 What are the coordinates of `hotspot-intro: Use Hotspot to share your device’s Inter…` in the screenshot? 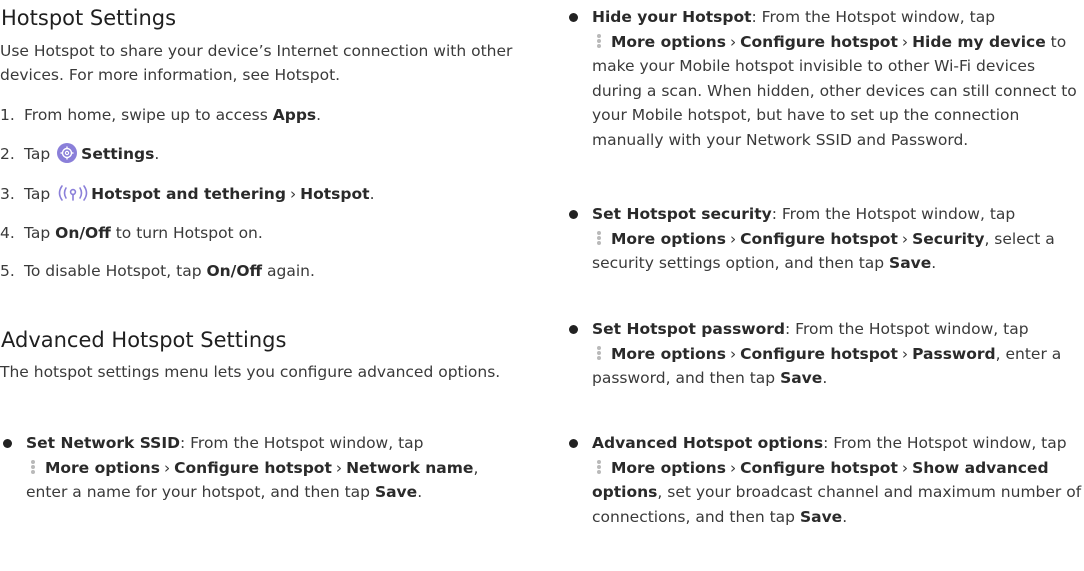 It's located at (256, 63).